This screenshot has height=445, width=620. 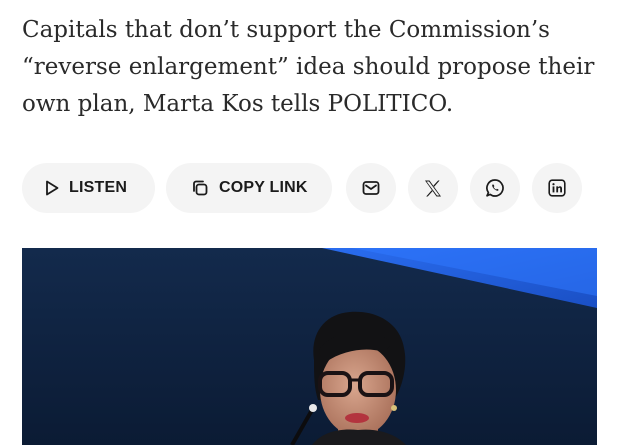 What do you see at coordinates (263, 187) in the screenshot?
I see `copy-link-label: COPY LINK` at bounding box center [263, 187].